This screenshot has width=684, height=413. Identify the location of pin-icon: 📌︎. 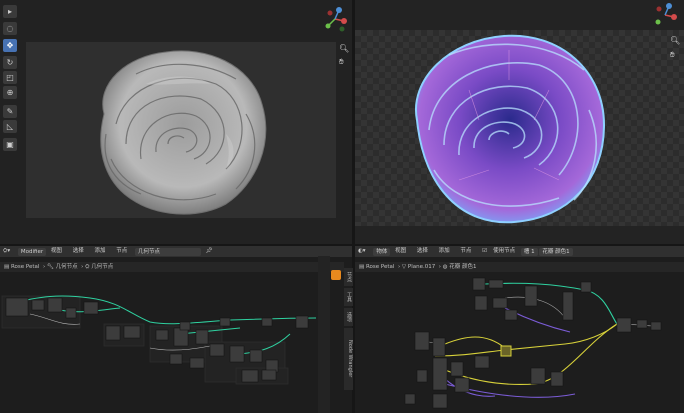
(209, 251).